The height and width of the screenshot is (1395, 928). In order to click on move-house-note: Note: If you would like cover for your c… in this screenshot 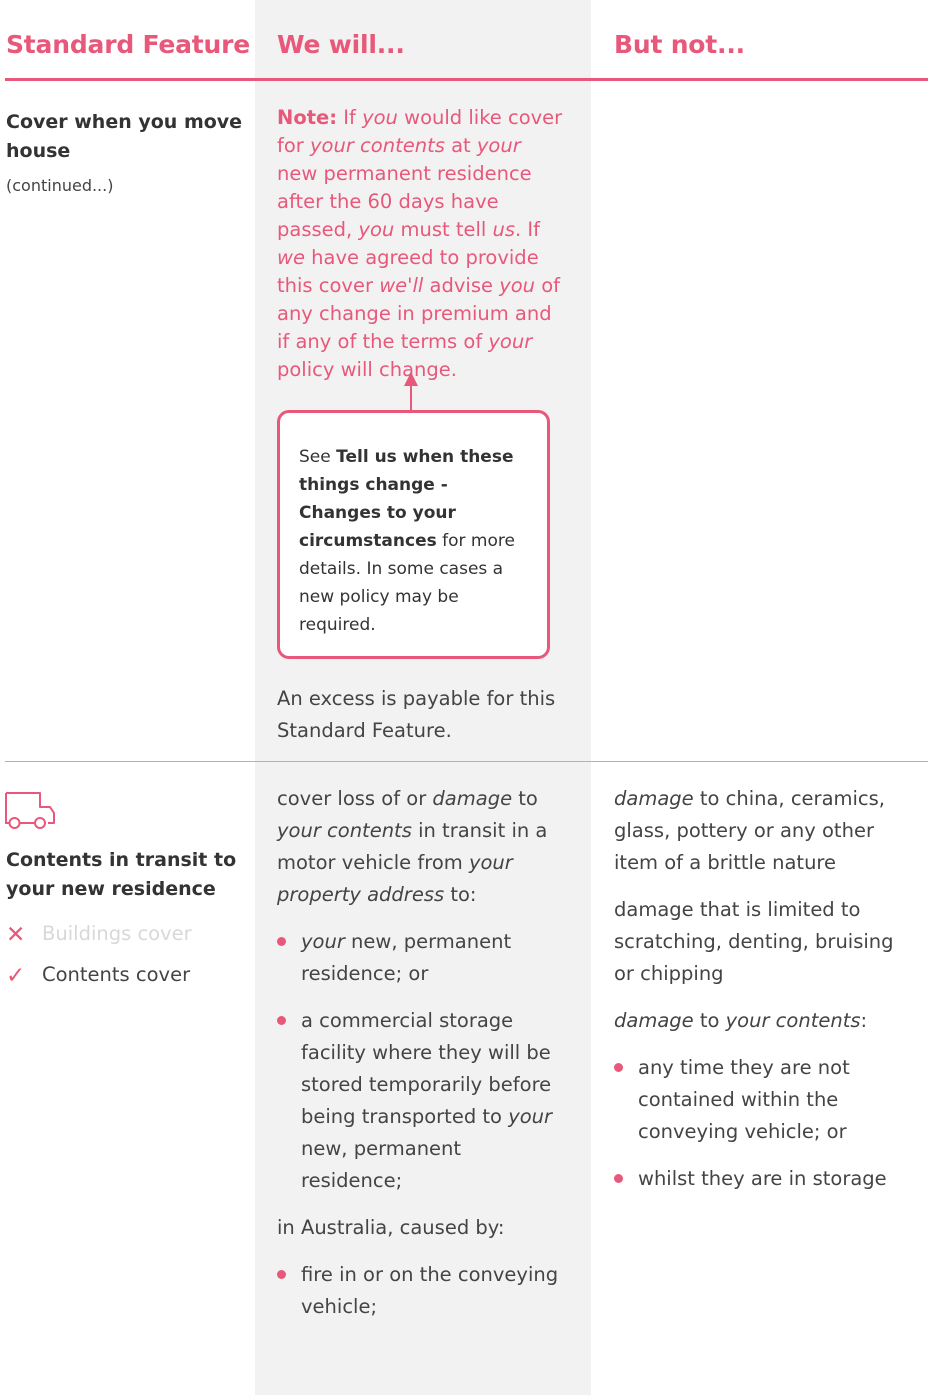, I will do `click(420, 243)`.